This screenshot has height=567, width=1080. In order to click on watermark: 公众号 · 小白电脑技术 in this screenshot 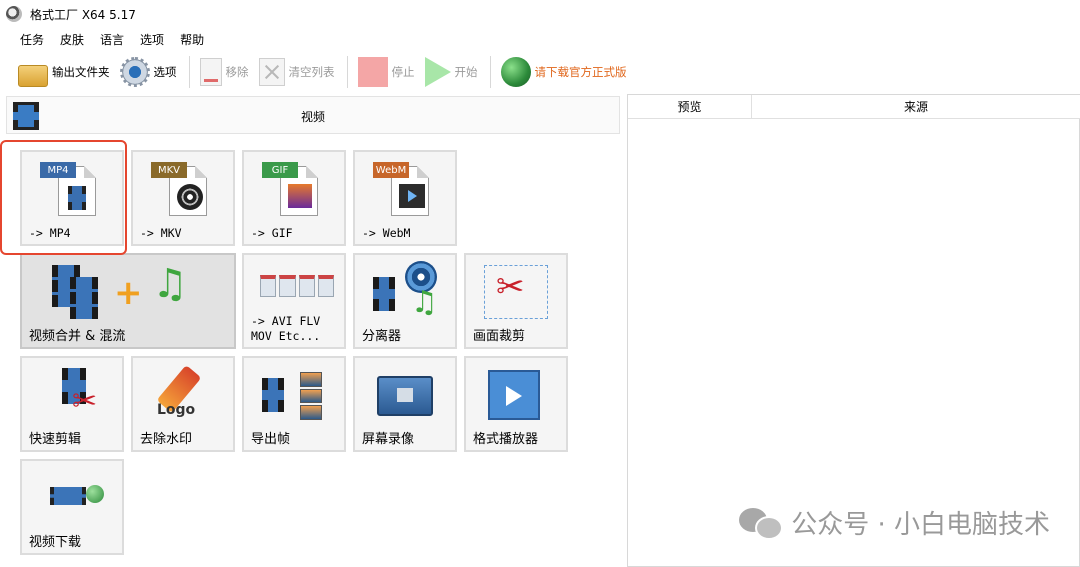, I will do `click(894, 522)`.